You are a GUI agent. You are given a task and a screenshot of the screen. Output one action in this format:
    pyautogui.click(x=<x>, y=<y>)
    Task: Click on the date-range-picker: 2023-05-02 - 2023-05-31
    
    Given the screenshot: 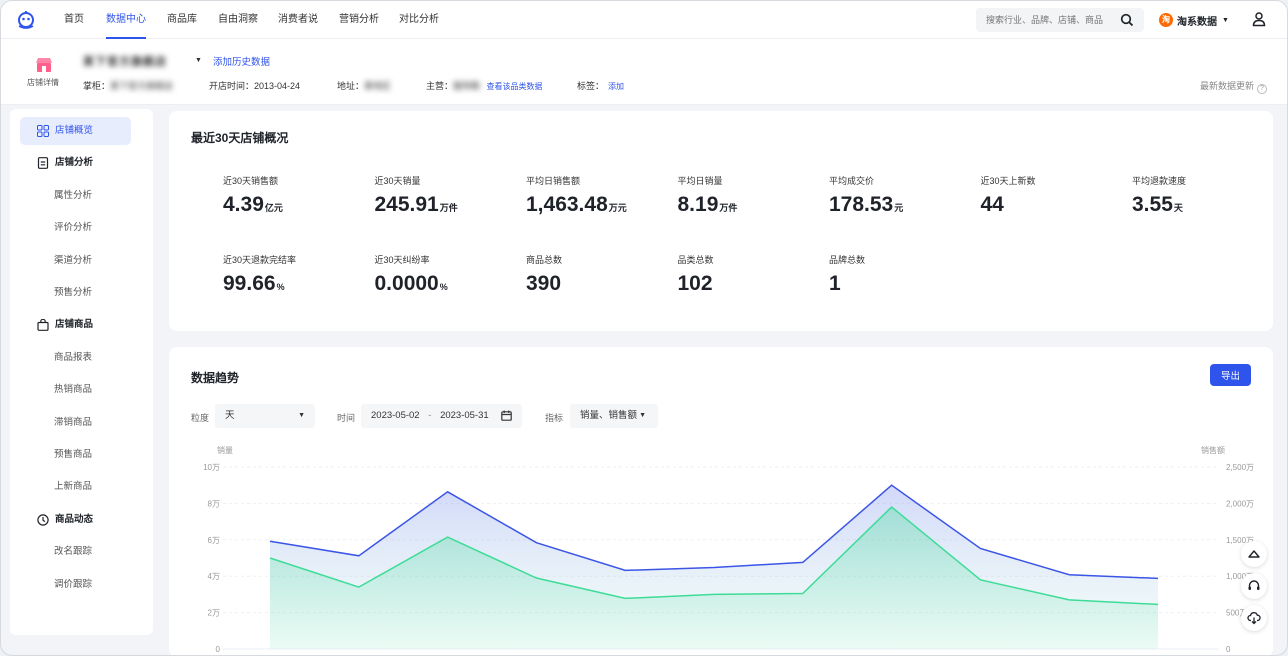 What is the action you would take?
    pyautogui.click(x=441, y=416)
    